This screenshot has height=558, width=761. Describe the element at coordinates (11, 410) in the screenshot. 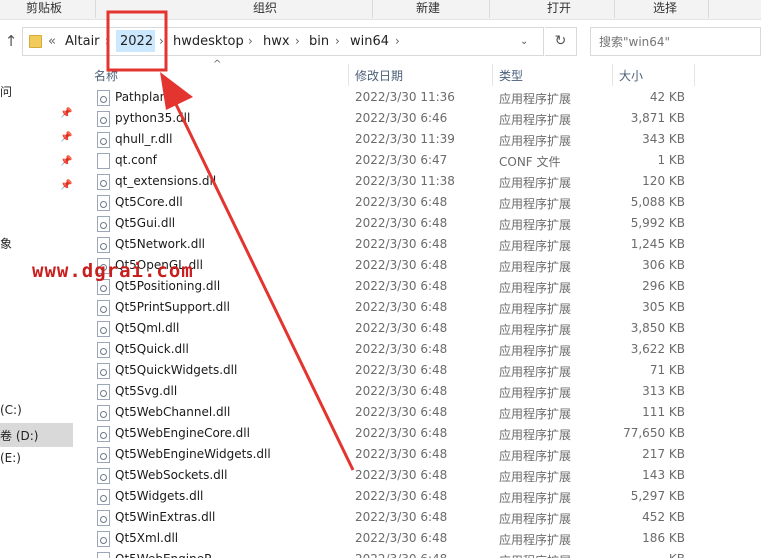

I see `nav-item-drive-c: (C:)` at that location.